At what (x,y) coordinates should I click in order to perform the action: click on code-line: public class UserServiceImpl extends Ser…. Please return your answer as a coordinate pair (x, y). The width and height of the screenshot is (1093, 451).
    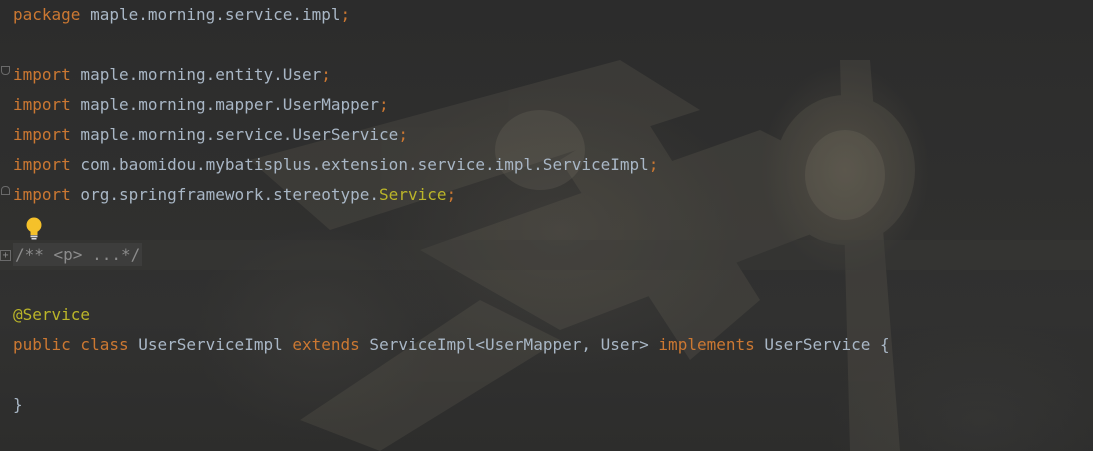
    Looking at the image, I should click on (451, 345).